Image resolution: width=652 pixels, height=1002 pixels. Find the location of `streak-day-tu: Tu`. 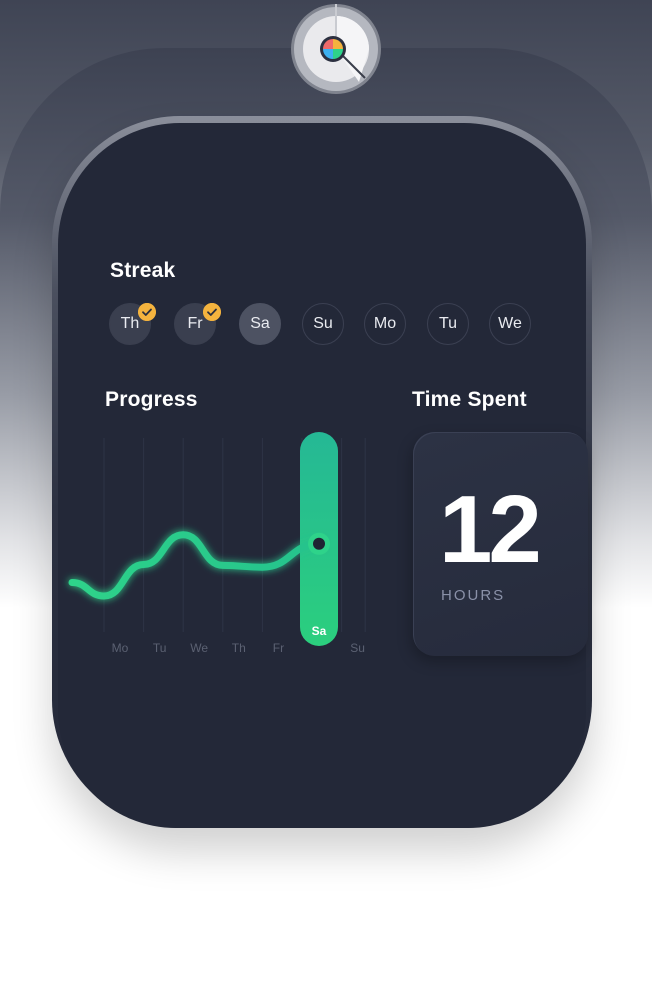

streak-day-tu: Tu is located at coordinates (448, 324).